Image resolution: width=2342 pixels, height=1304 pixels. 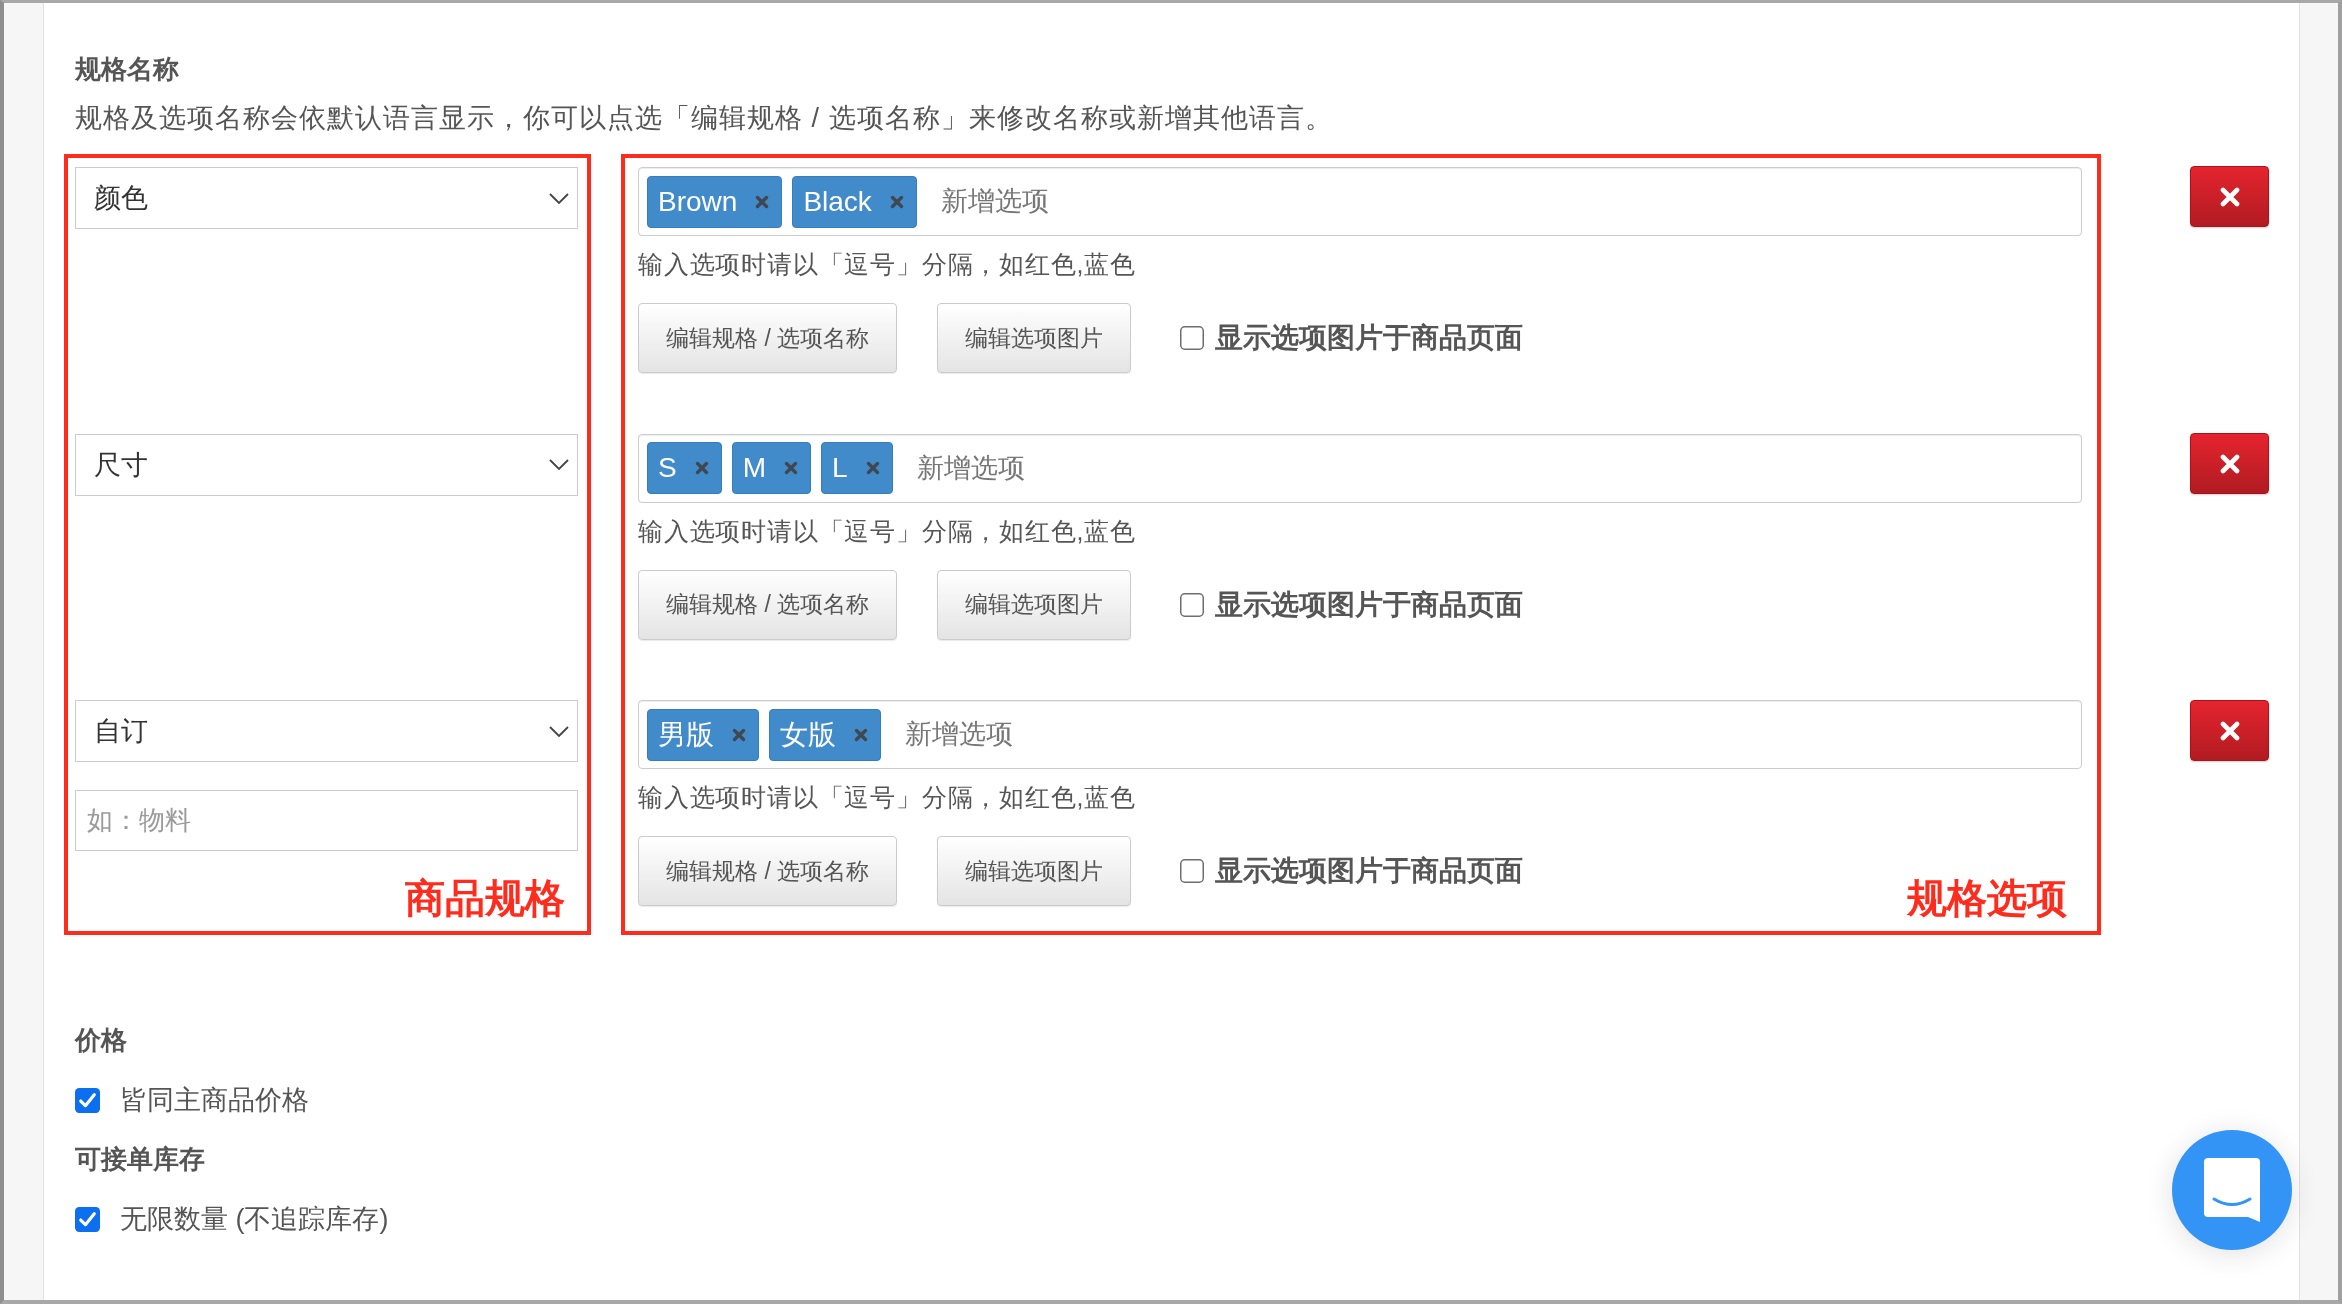 What do you see at coordinates (825, 734) in the screenshot?
I see `option-tag: 女版` at bounding box center [825, 734].